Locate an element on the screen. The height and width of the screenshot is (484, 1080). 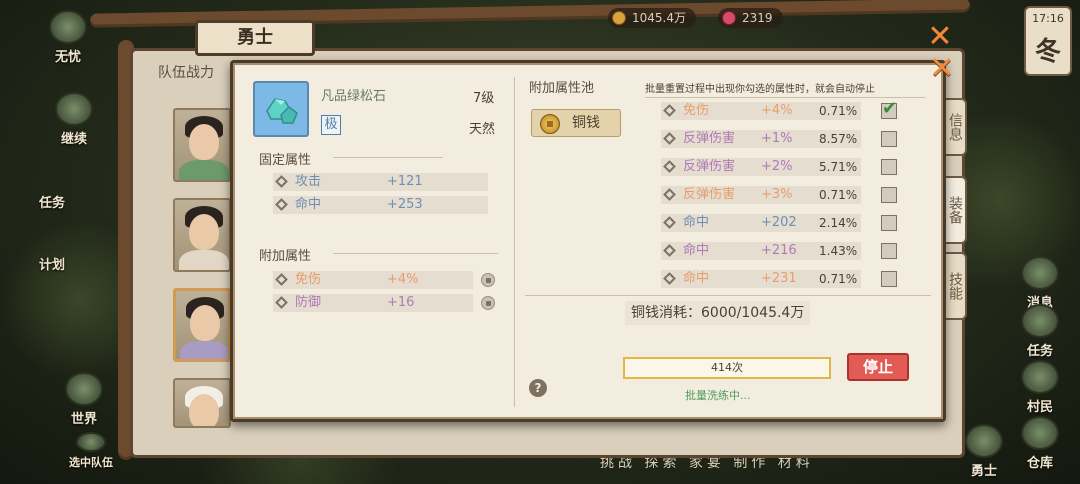
close-icon: ✕ is located at coordinates (940, 37).